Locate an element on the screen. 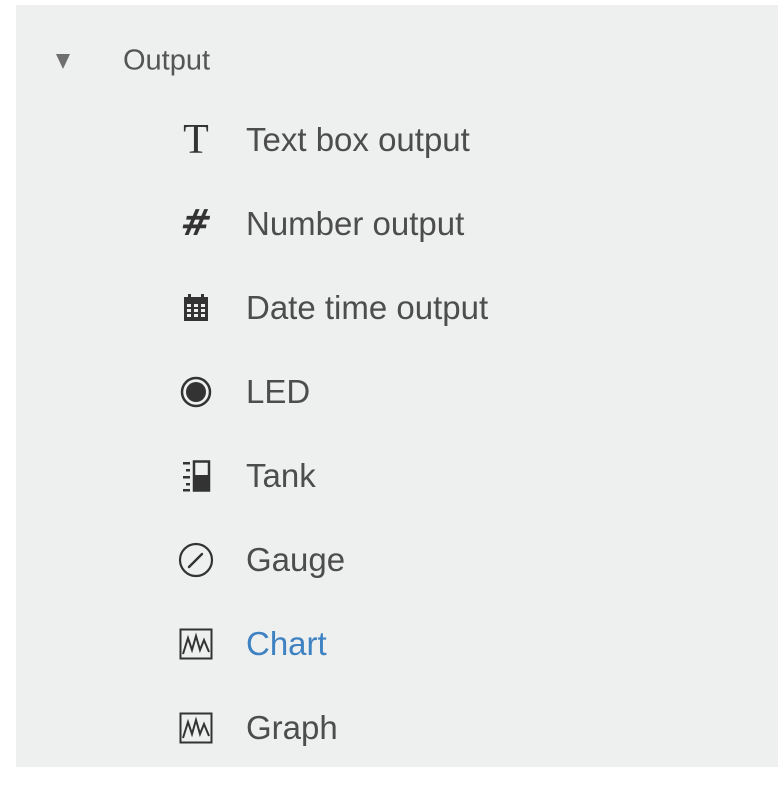  graph-icon is located at coordinates (196, 728).